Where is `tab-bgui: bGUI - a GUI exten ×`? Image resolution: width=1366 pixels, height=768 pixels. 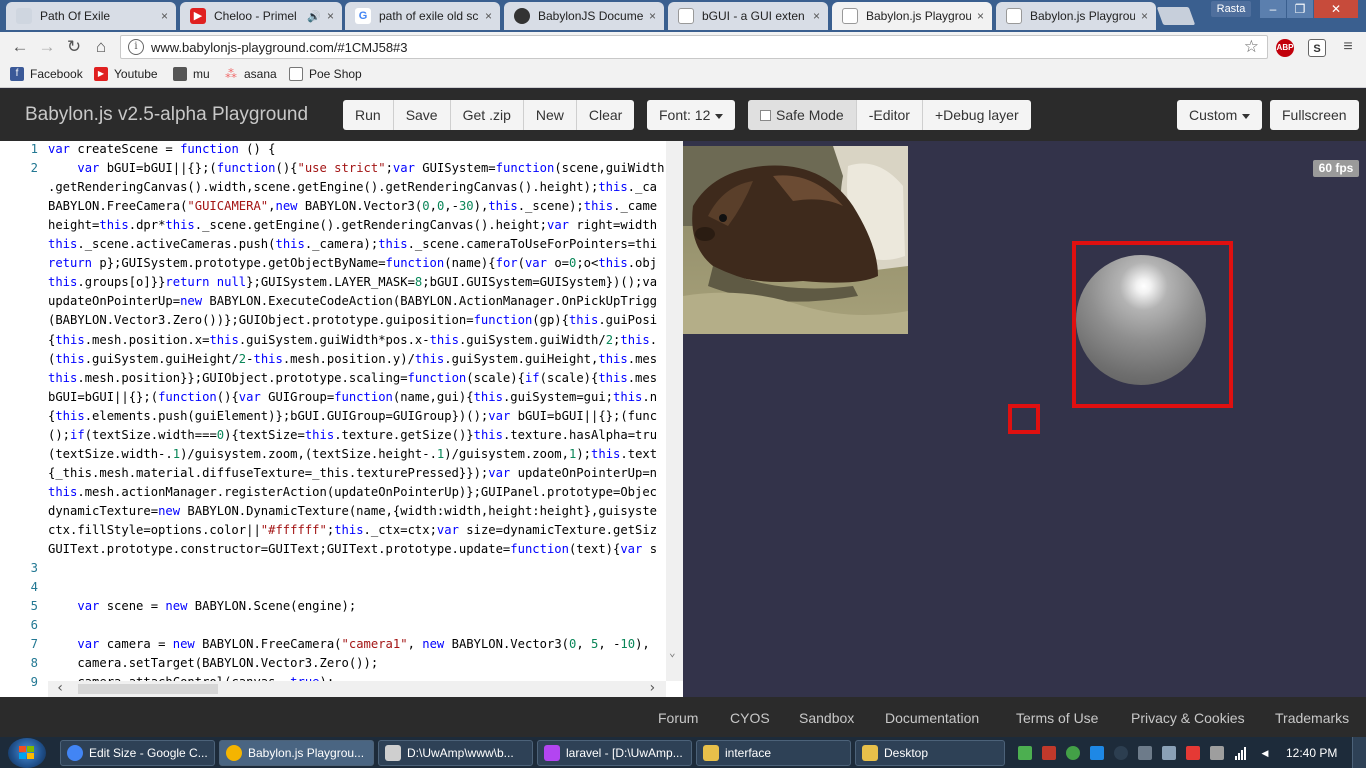
tab-bgui: bGUI - a GUI exten × is located at coordinates (748, 16).